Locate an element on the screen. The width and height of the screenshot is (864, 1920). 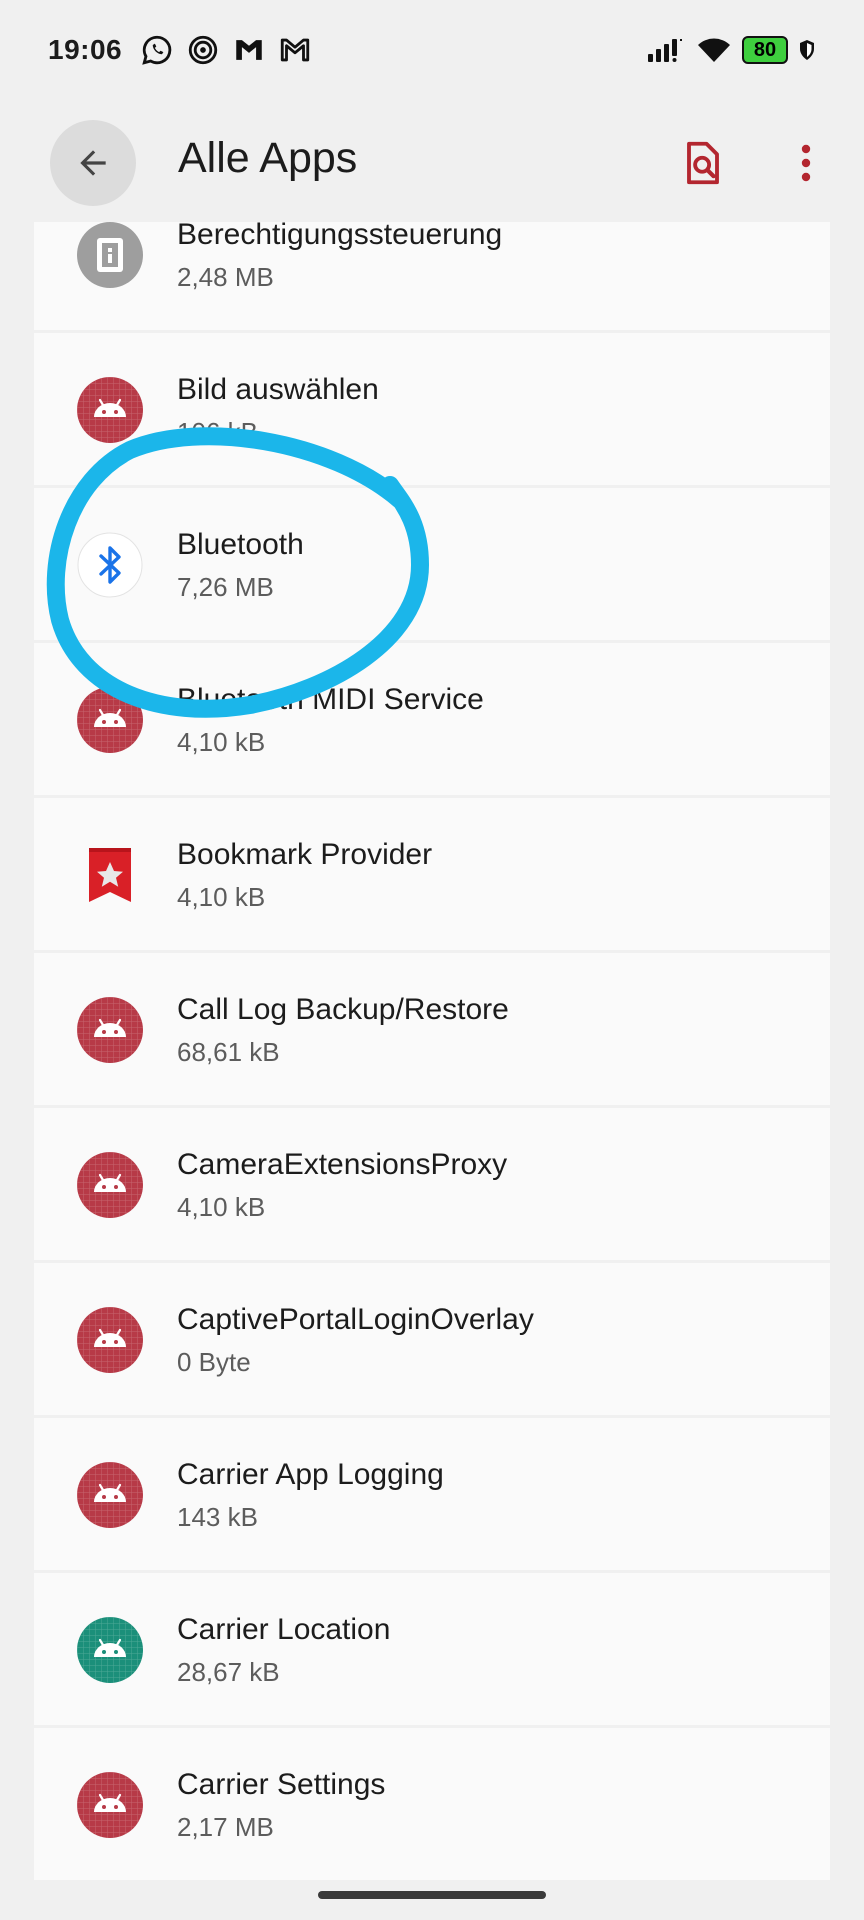
signal-icon is located at coordinates (203, 50).